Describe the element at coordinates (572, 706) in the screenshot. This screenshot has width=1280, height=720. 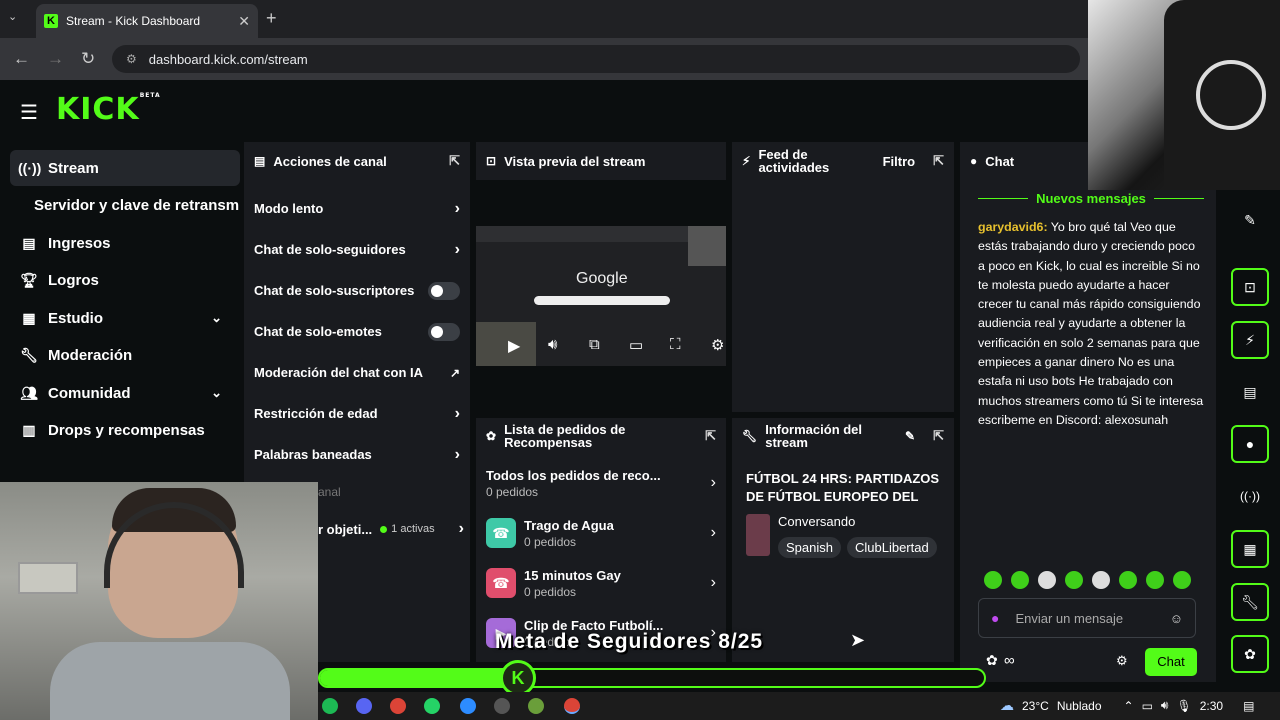
I see `chrome-active-icon` at that location.